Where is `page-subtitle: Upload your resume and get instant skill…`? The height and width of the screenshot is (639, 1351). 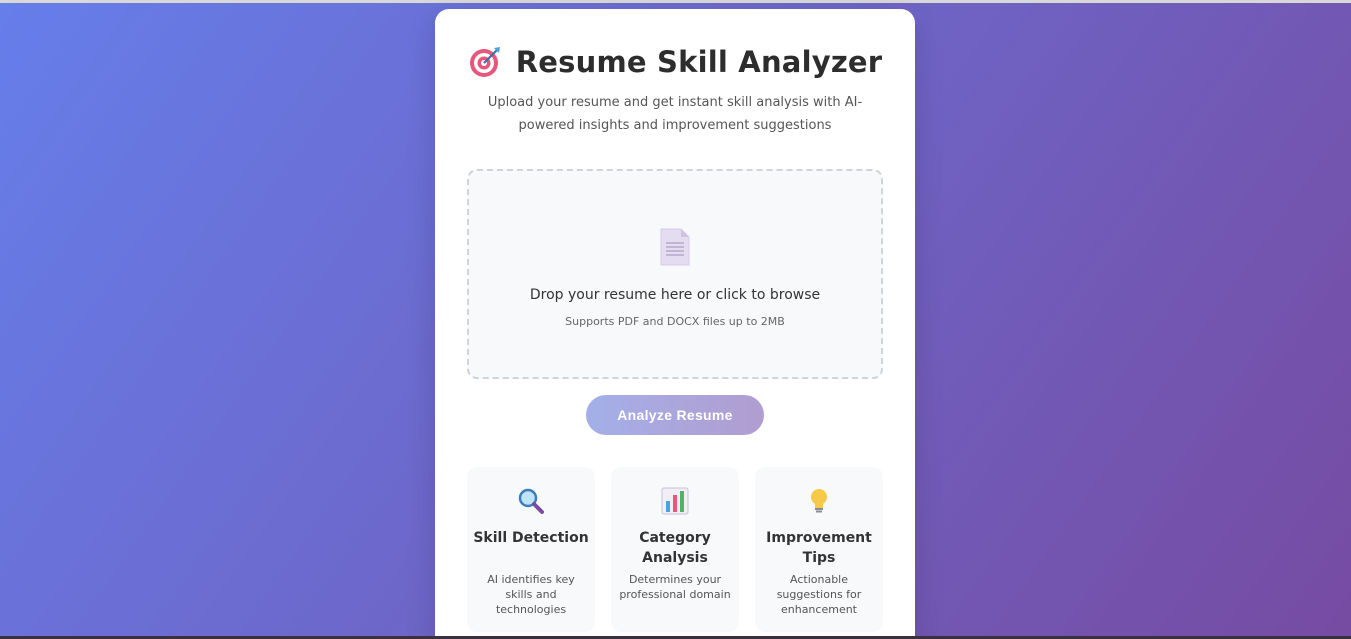 page-subtitle: Upload your resume and get instant skill… is located at coordinates (675, 114).